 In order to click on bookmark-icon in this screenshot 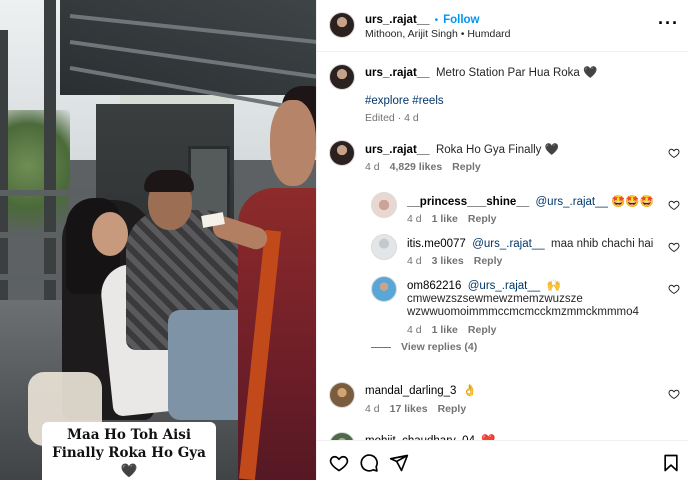, I will do `click(671, 463)`.